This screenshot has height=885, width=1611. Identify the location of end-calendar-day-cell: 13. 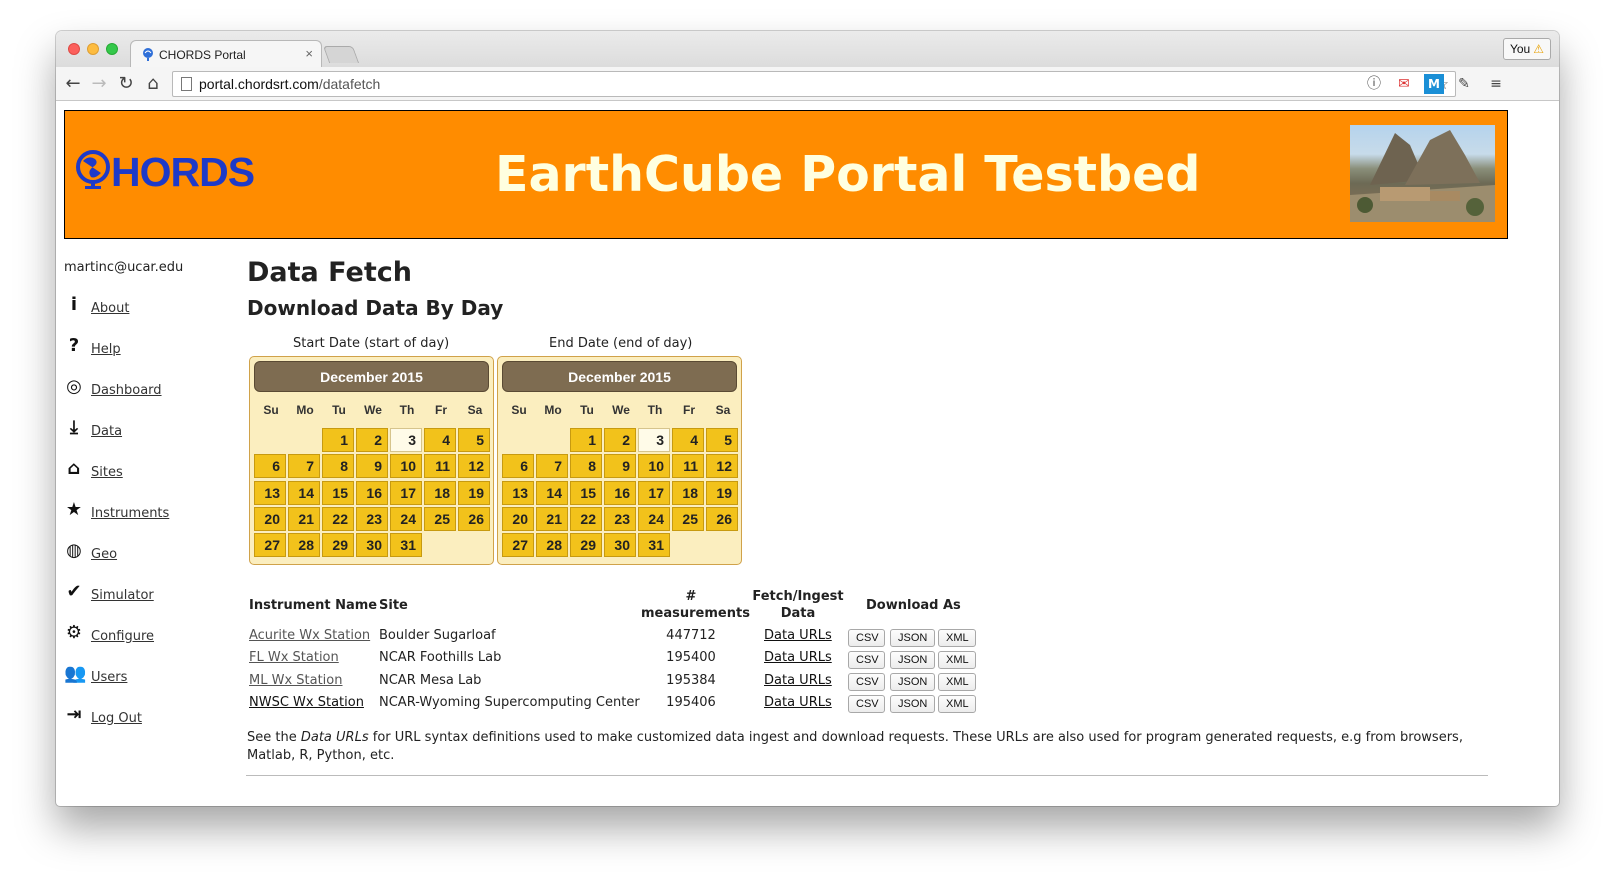
(518, 492).